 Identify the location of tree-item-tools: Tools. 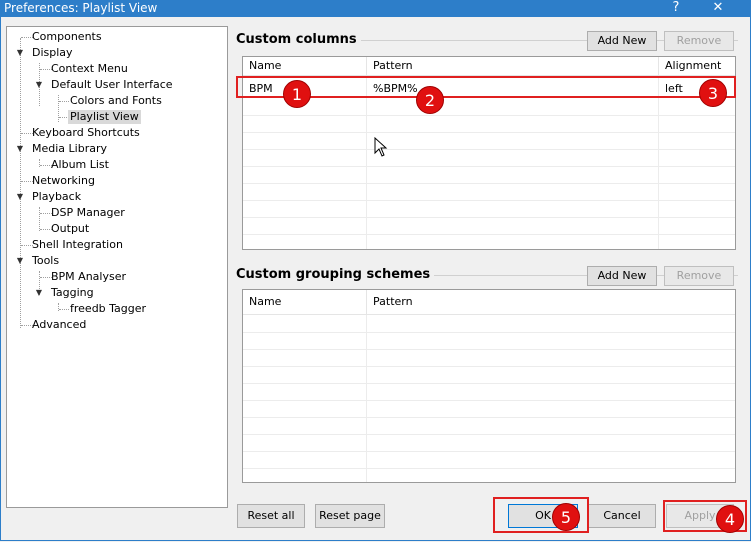
(45, 261).